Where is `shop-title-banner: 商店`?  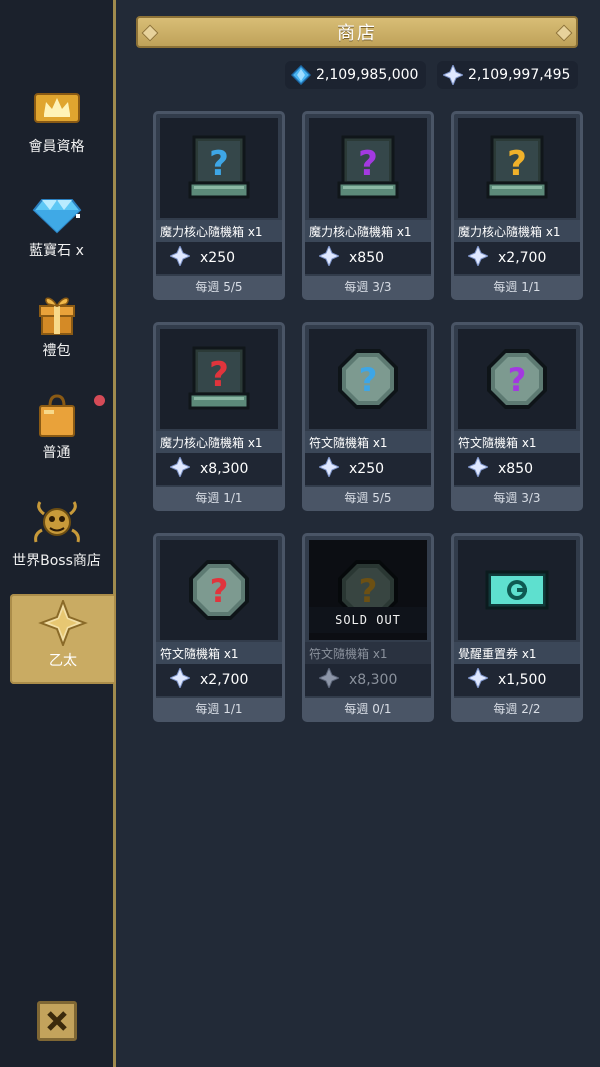
shop-title-banner: 商店 is located at coordinates (357, 32).